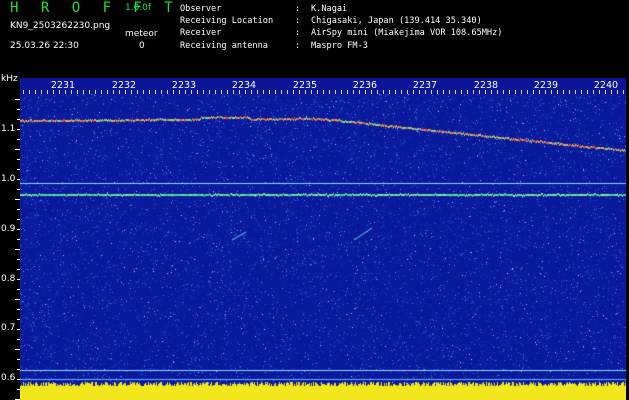  Describe the element at coordinates (60, 26) in the screenshot. I see `filename-label: KN9_2503262230.png` at that location.